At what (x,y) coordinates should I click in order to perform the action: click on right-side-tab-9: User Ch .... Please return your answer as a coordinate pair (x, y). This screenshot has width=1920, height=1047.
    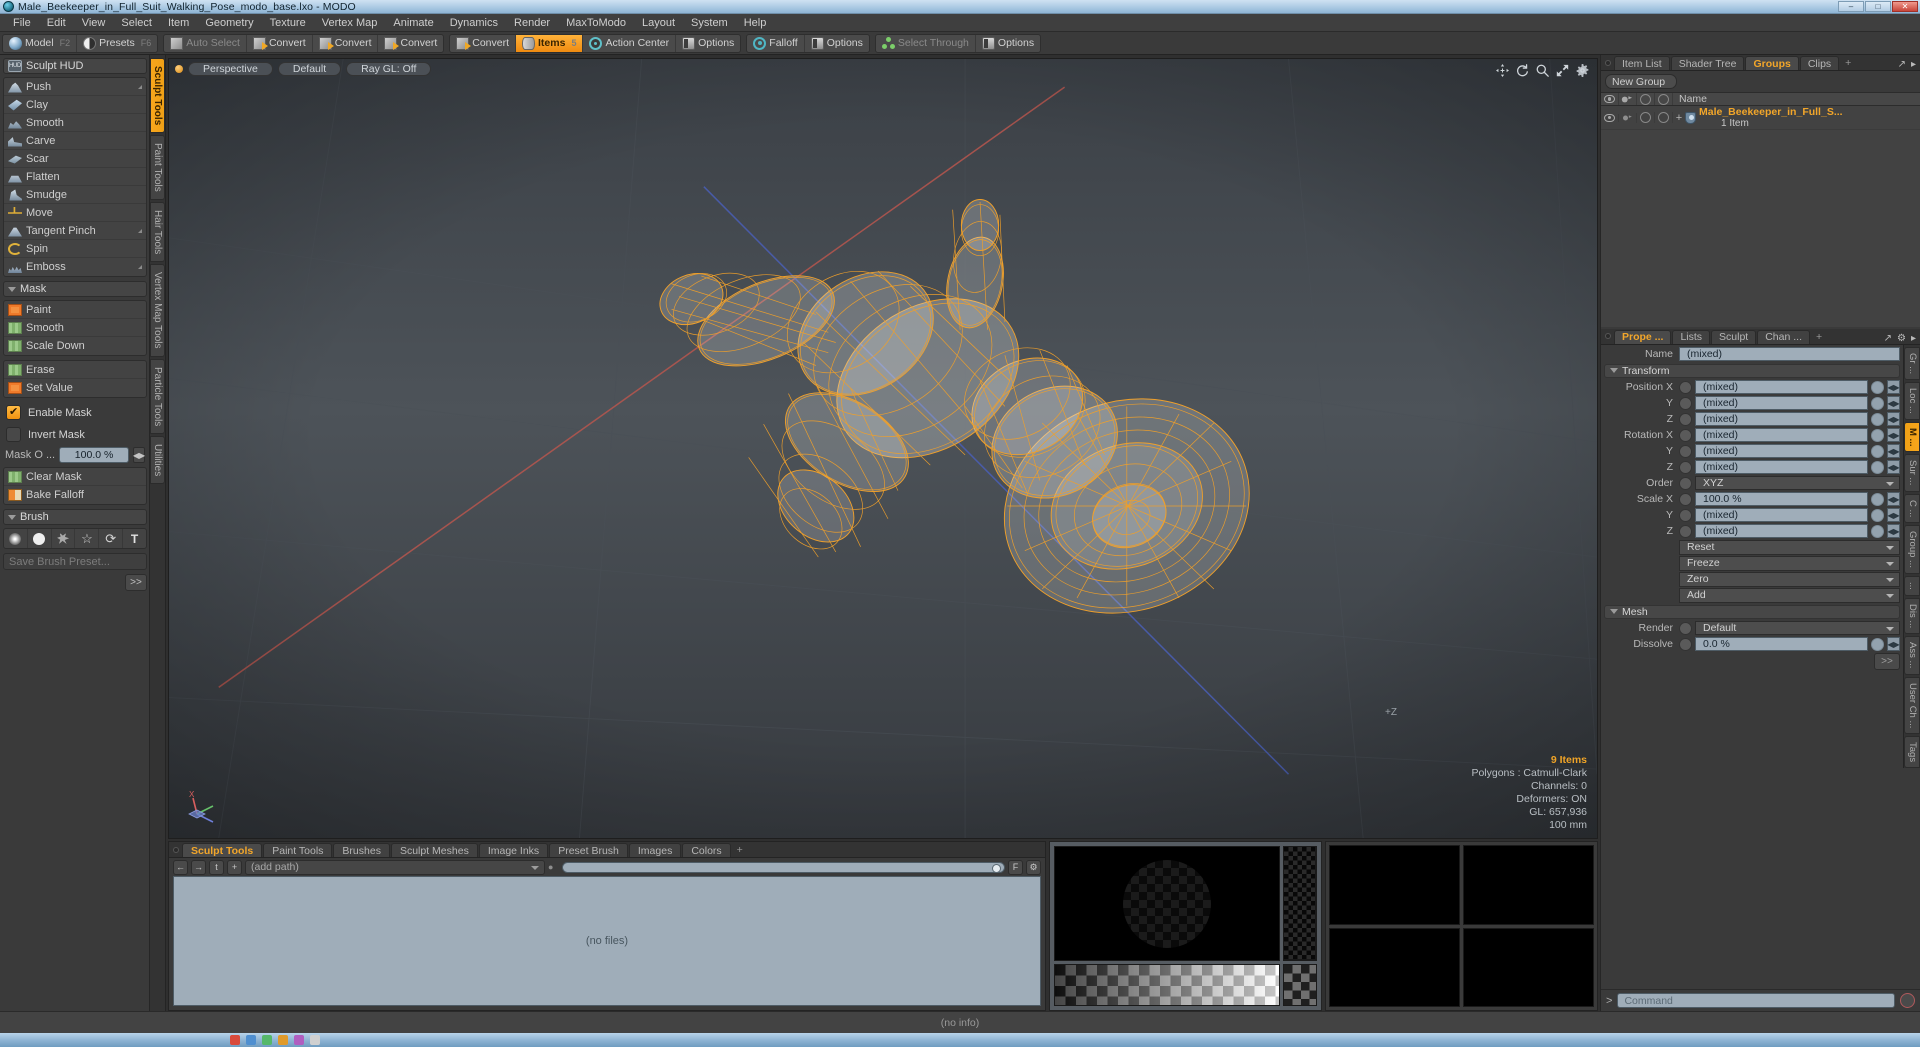
    Looking at the image, I should click on (1912, 705).